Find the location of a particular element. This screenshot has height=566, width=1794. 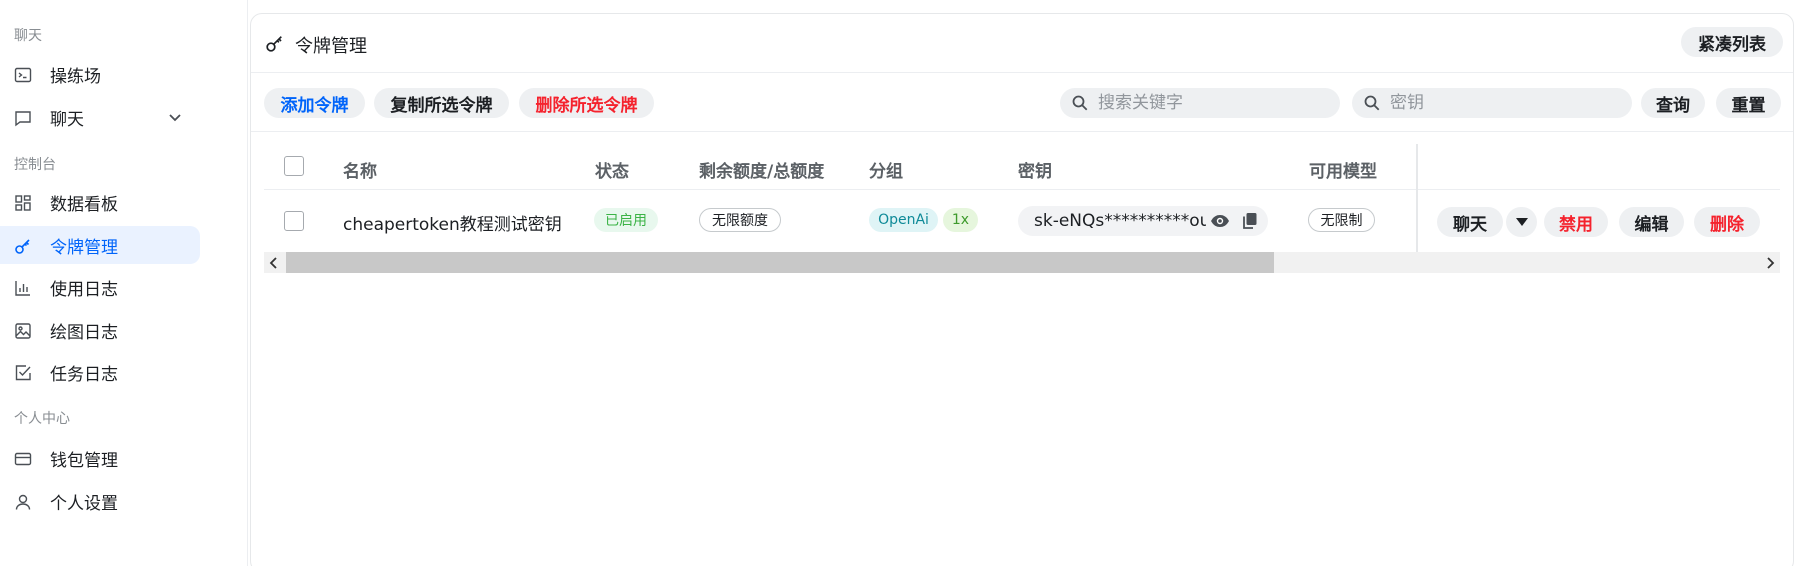

search-keyword-input is located at coordinates (1216, 103).